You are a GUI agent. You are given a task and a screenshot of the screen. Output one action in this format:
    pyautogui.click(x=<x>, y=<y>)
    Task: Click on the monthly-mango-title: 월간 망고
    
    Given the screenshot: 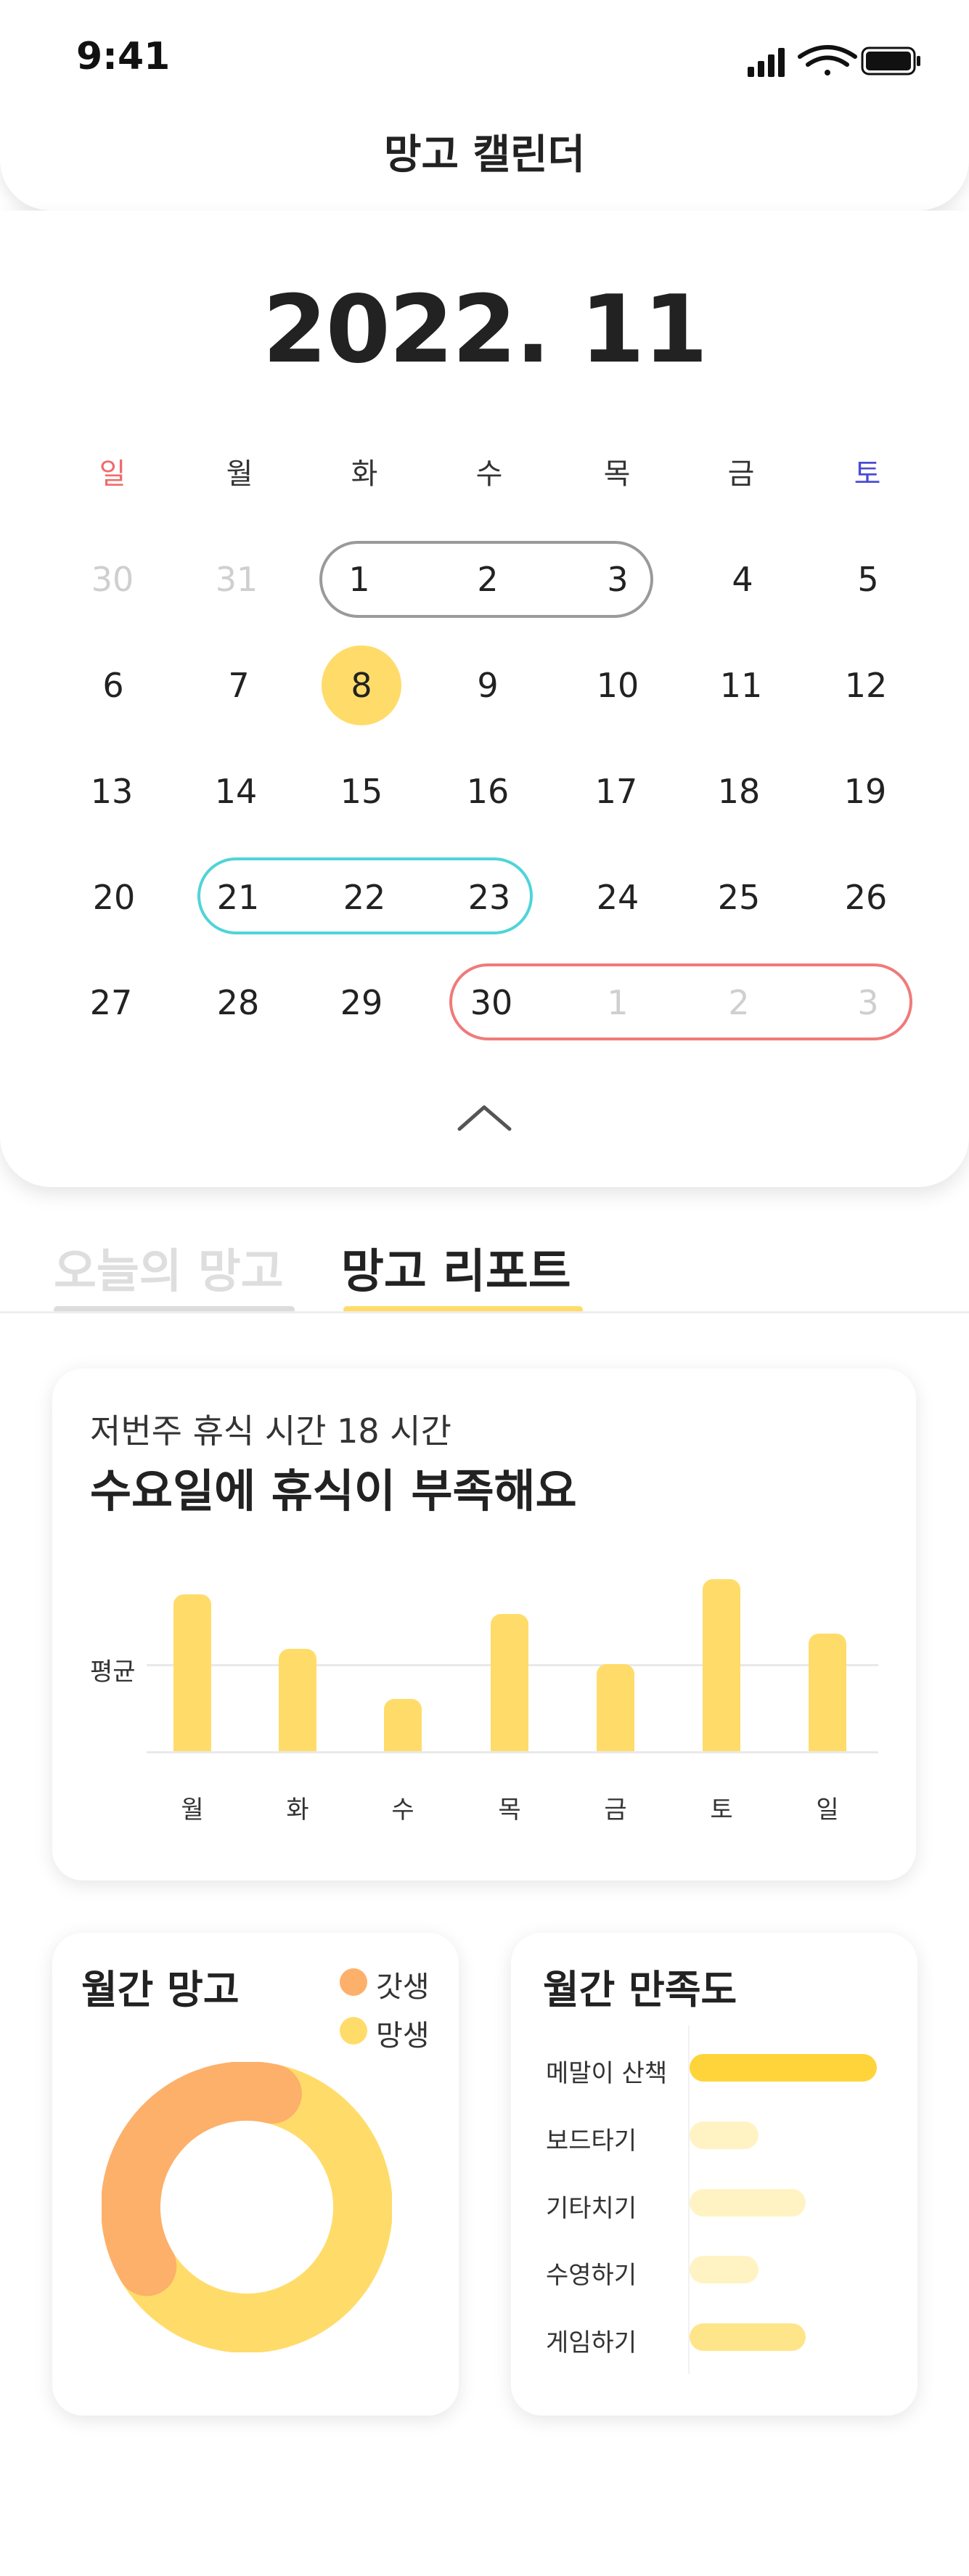 What is the action you would take?
    pyautogui.click(x=160, y=1990)
    